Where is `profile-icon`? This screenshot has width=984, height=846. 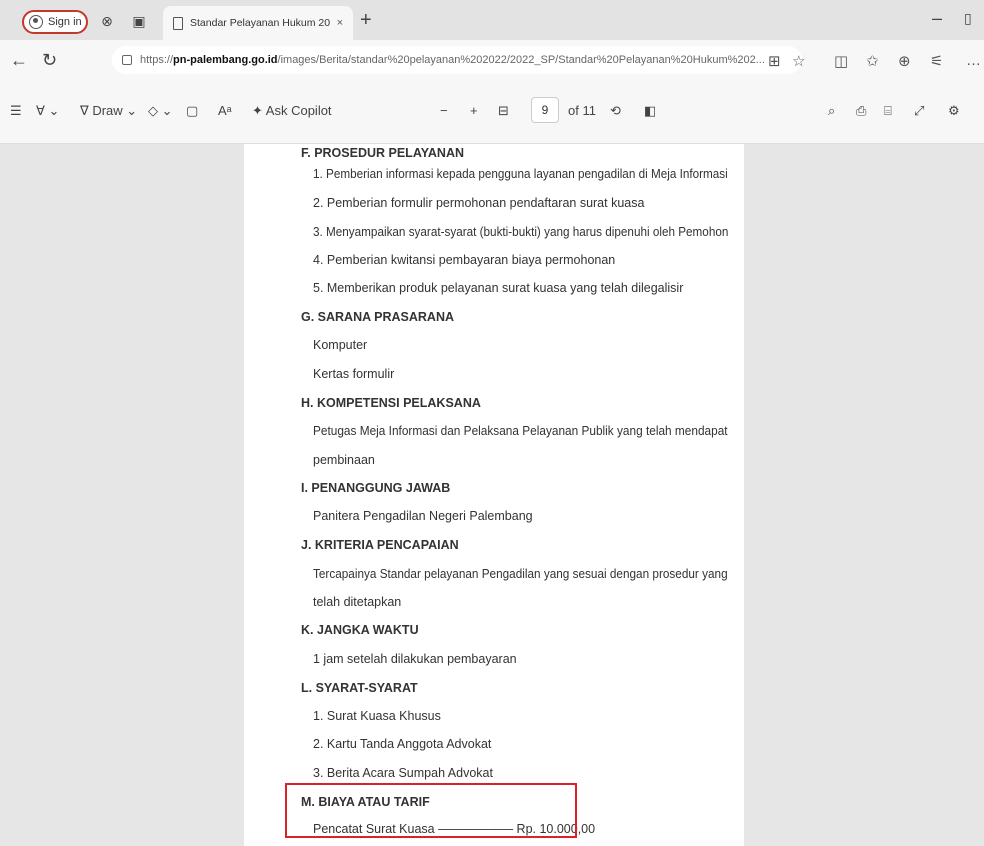
profile-icon is located at coordinates (36, 22).